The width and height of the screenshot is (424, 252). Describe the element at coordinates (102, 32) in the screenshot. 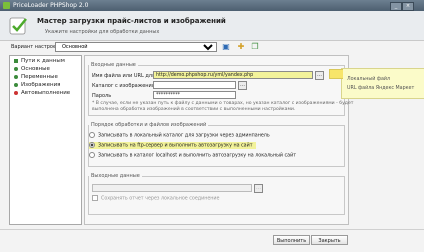

I see `wizard-subtitle: Укажите настройки для обработки данных` at that location.